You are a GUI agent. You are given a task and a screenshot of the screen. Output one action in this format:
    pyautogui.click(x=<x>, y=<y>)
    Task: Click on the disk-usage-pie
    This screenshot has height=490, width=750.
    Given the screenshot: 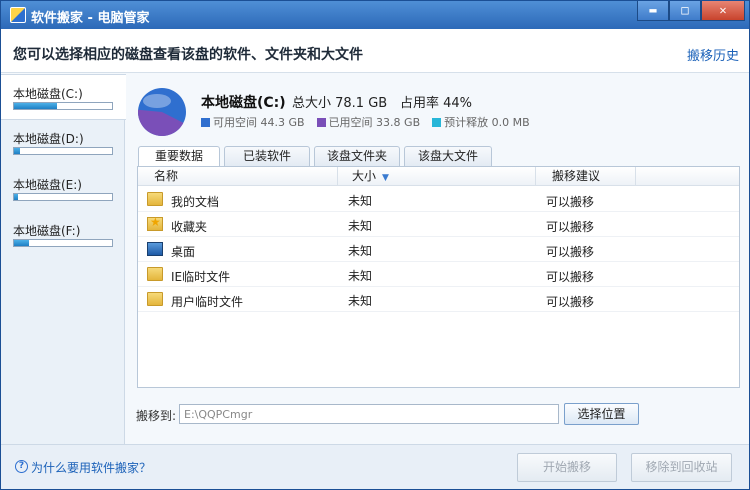 What is the action you would take?
    pyautogui.click(x=162, y=112)
    